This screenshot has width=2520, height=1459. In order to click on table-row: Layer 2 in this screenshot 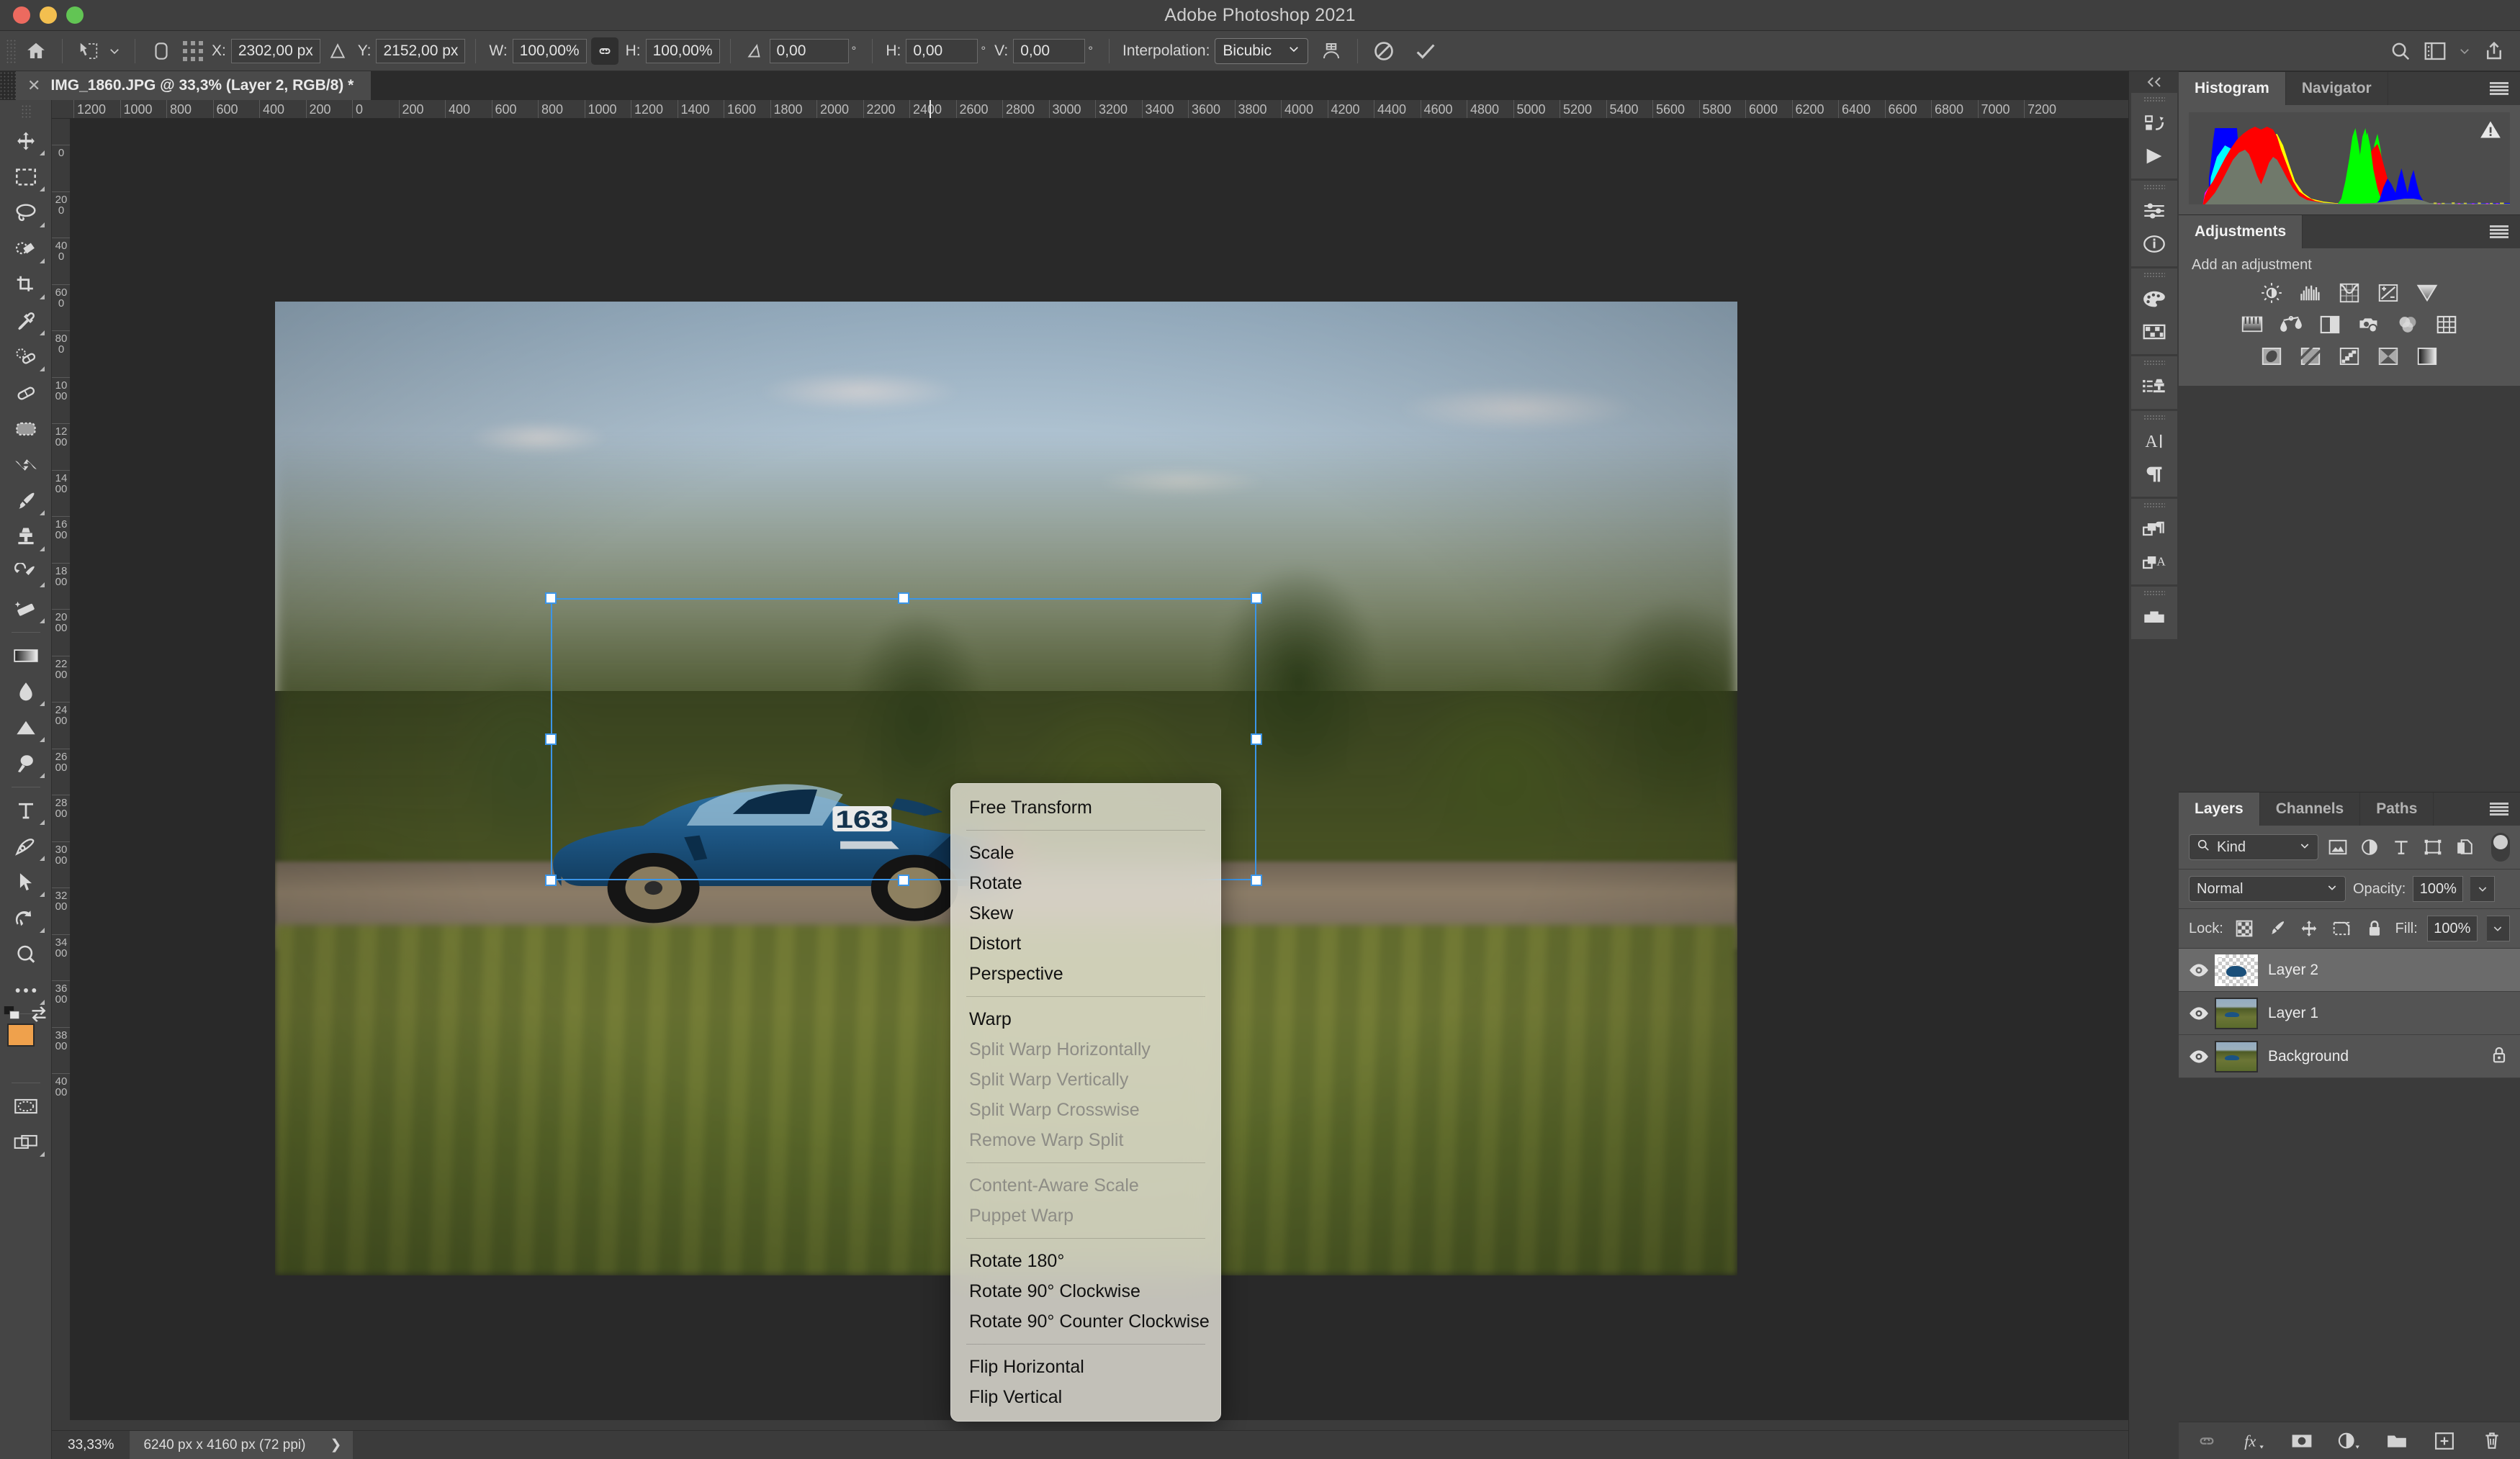, I will do `click(2349, 970)`.